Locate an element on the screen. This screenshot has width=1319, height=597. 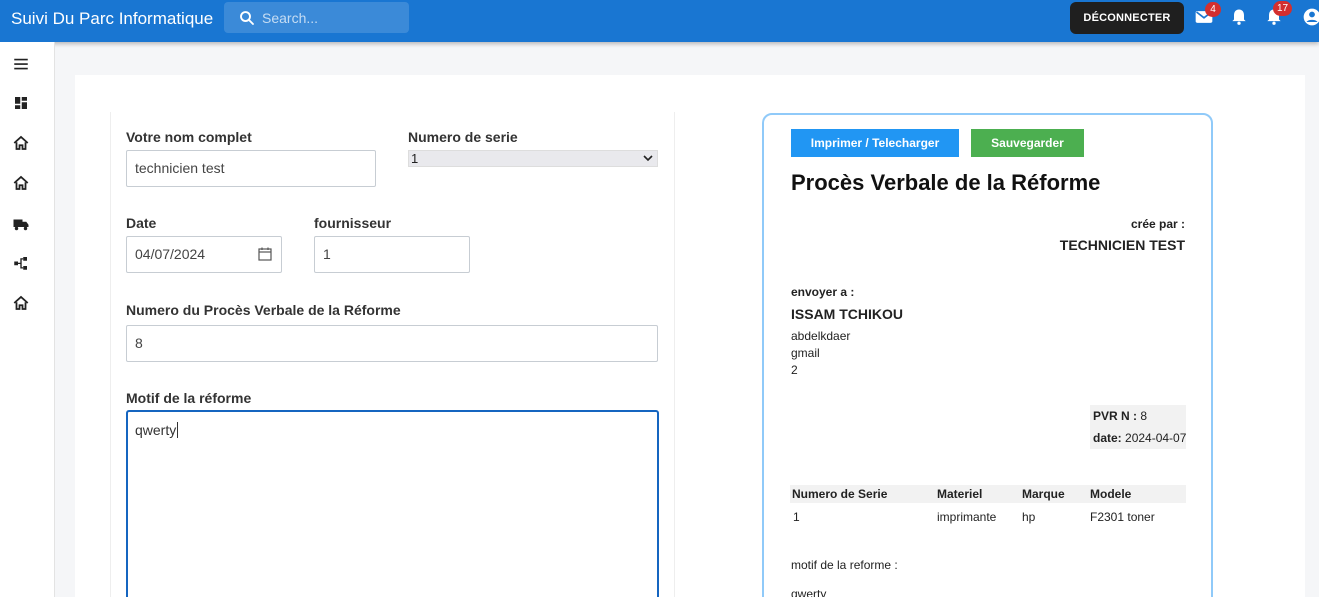
search-box is located at coordinates (316, 17).